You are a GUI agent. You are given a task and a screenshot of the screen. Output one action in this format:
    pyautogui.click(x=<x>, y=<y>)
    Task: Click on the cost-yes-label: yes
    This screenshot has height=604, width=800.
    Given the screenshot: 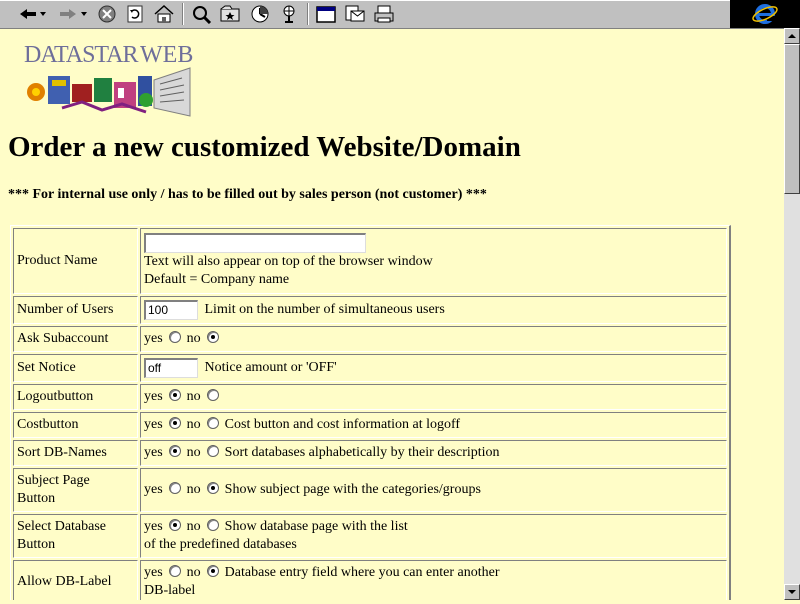 What is the action you would take?
    pyautogui.click(x=153, y=424)
    